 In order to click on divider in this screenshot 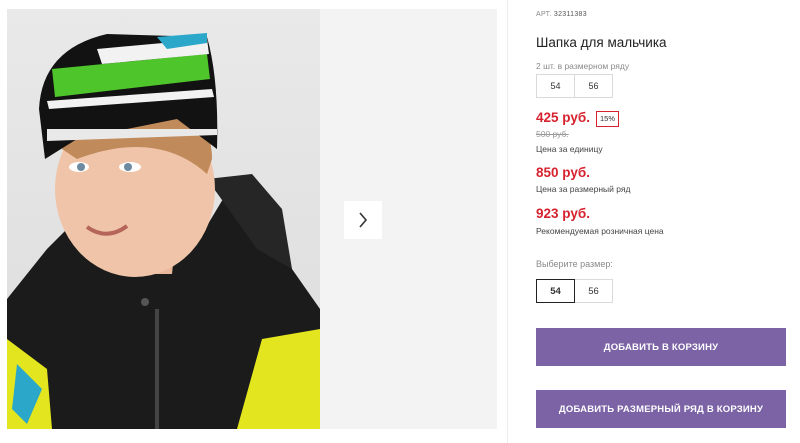, I will do `click(507, 221)`.